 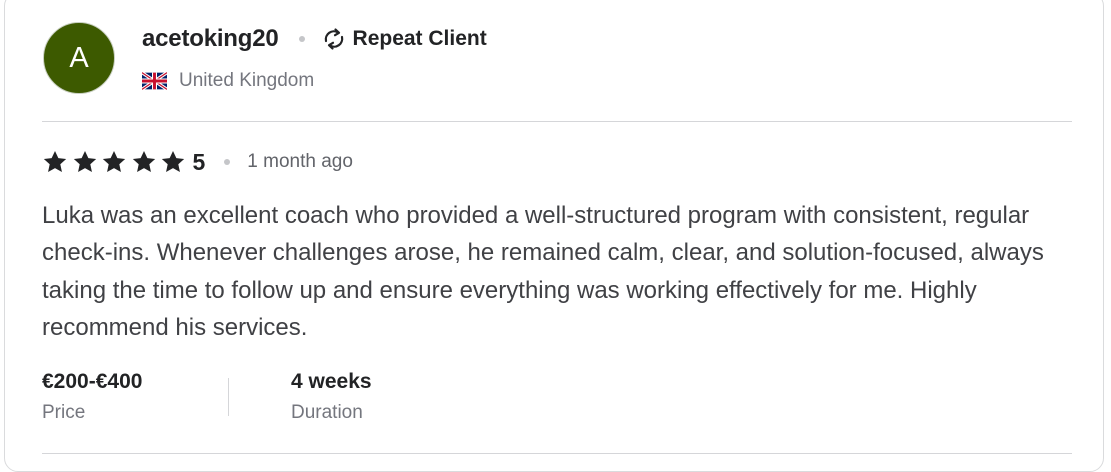 I want to click on price-value: €200-€400, so click(x=92, y=381).